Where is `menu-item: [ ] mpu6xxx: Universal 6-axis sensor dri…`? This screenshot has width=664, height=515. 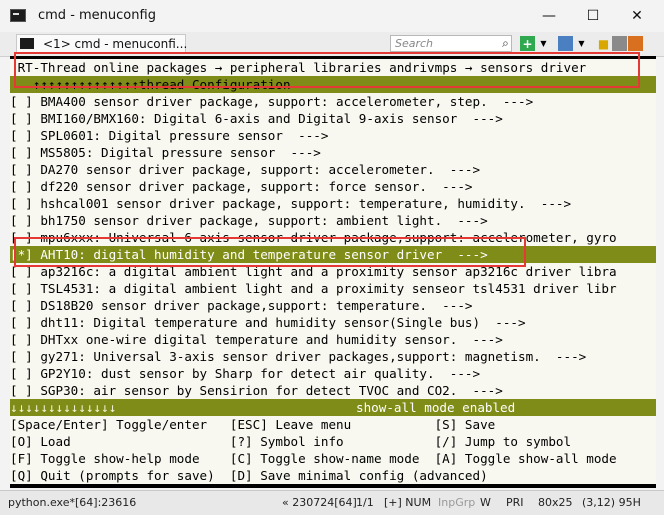
menu-item: [ ] mpu6xxx: Universal 6-axis sensor dri… is located at coordinates (333, 237).